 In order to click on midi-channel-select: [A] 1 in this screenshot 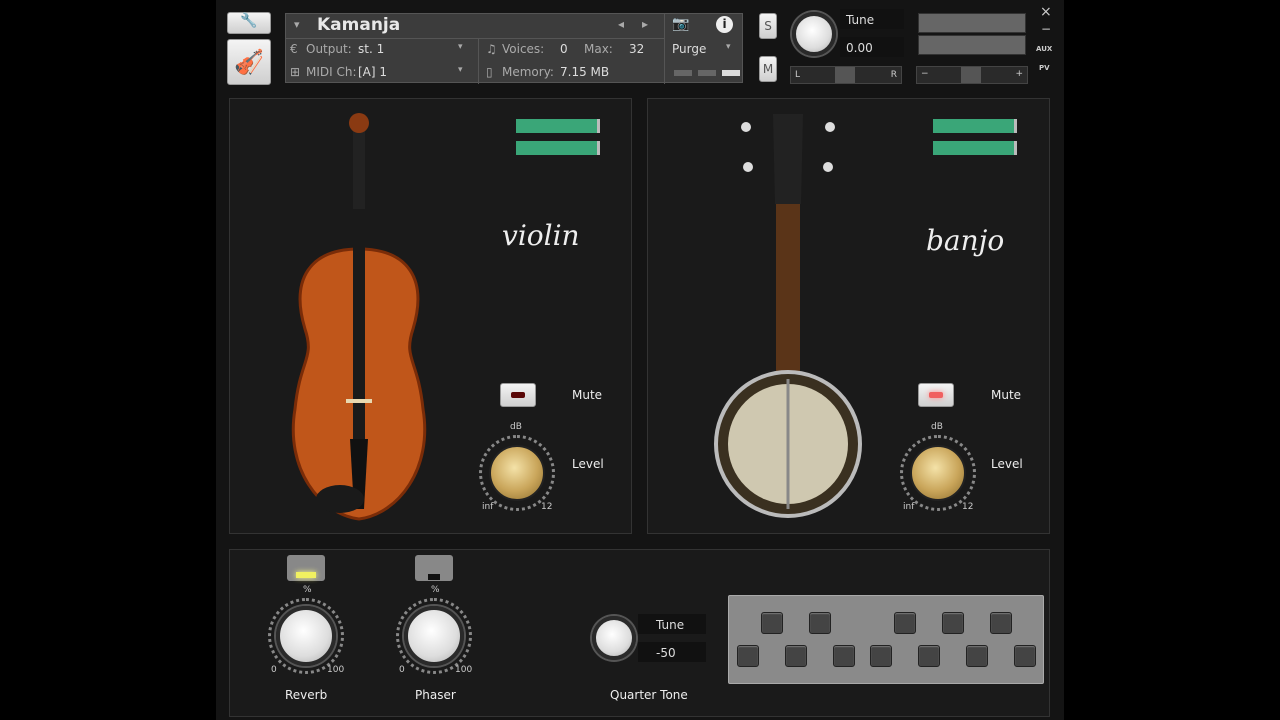, I will do `click(372, 72)`.